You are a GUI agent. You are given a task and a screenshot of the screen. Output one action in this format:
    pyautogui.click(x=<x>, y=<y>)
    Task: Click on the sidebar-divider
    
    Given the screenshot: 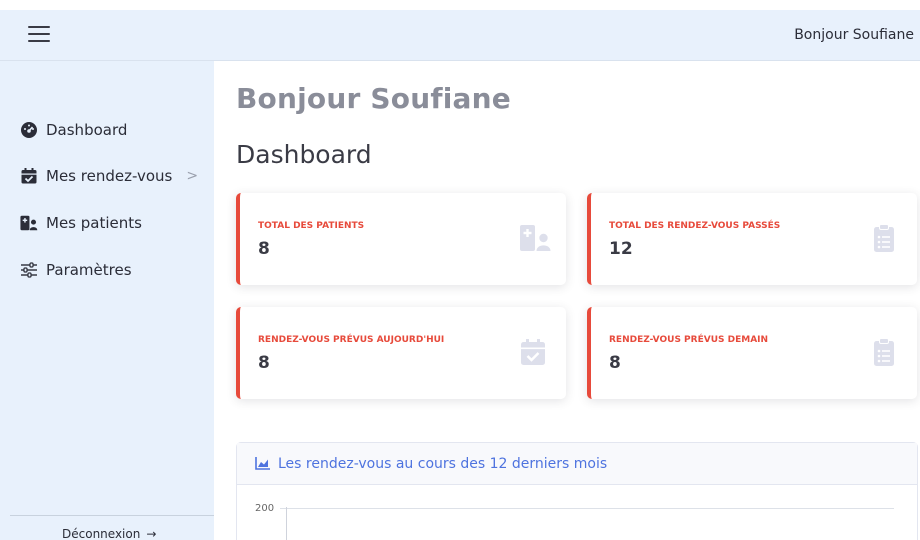 What is the action you would take?
    pyautogui.click(x=112, y=515)
    